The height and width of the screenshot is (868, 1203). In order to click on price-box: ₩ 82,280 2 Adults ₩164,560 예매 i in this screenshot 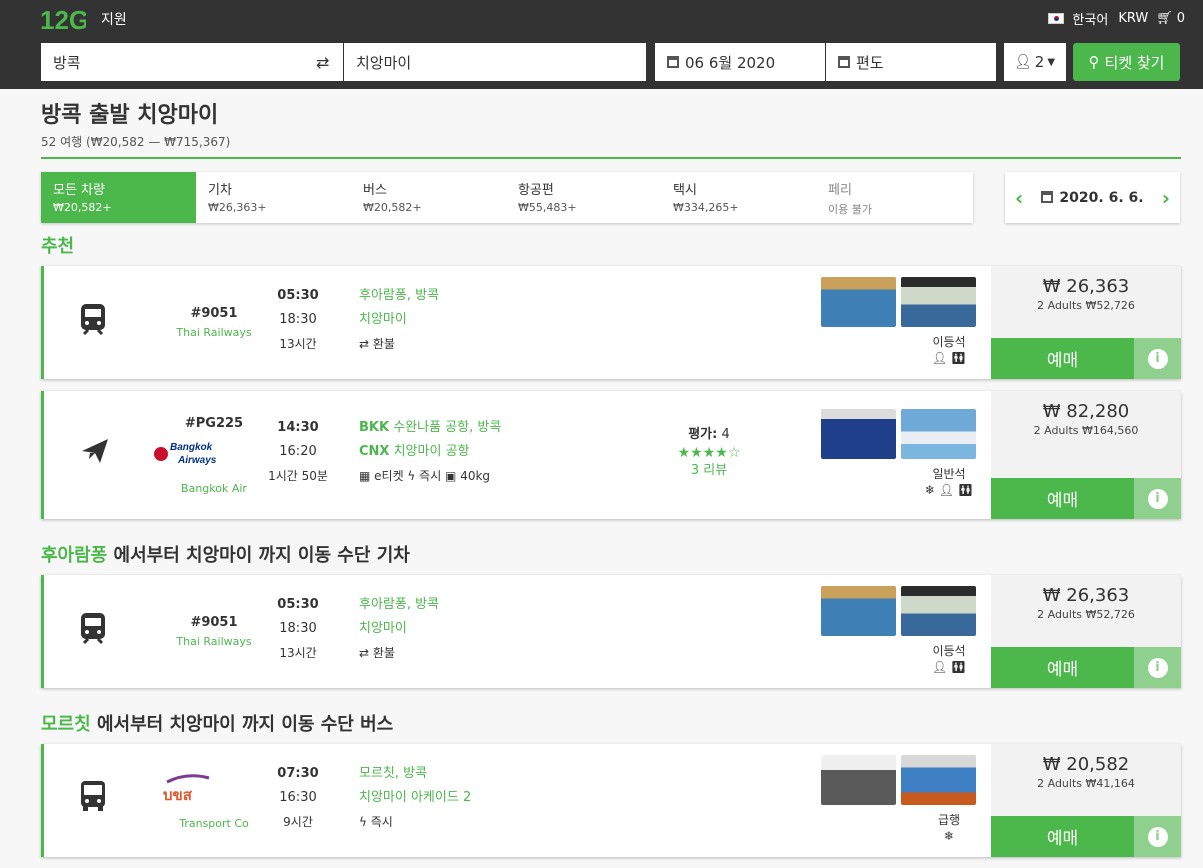, I will do `click(1086, 455)`.